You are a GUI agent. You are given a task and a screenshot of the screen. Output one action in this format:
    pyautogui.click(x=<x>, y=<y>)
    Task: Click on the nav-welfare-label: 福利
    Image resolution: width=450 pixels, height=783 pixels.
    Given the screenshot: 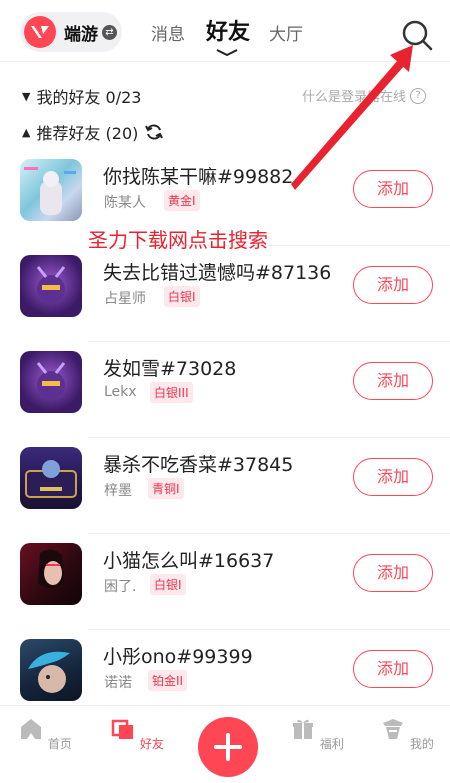 What is the action you would take?
    pyautogui.click(x=331, y=744)
    